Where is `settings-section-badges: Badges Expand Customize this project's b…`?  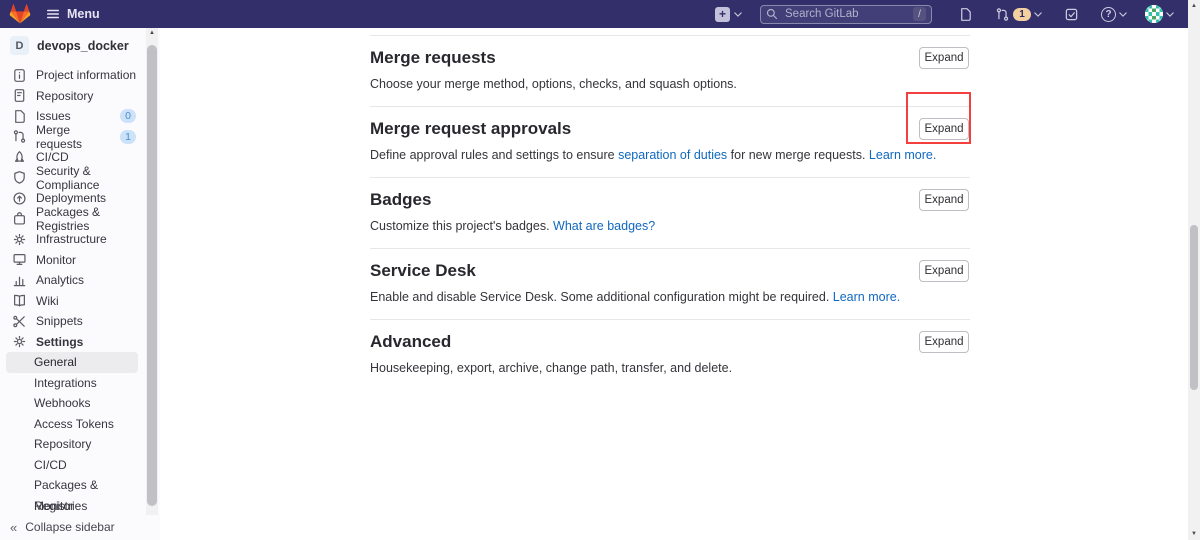
settings-section-badges: Badges Expand Customize this project's b… is located at coordinates (670, 212).